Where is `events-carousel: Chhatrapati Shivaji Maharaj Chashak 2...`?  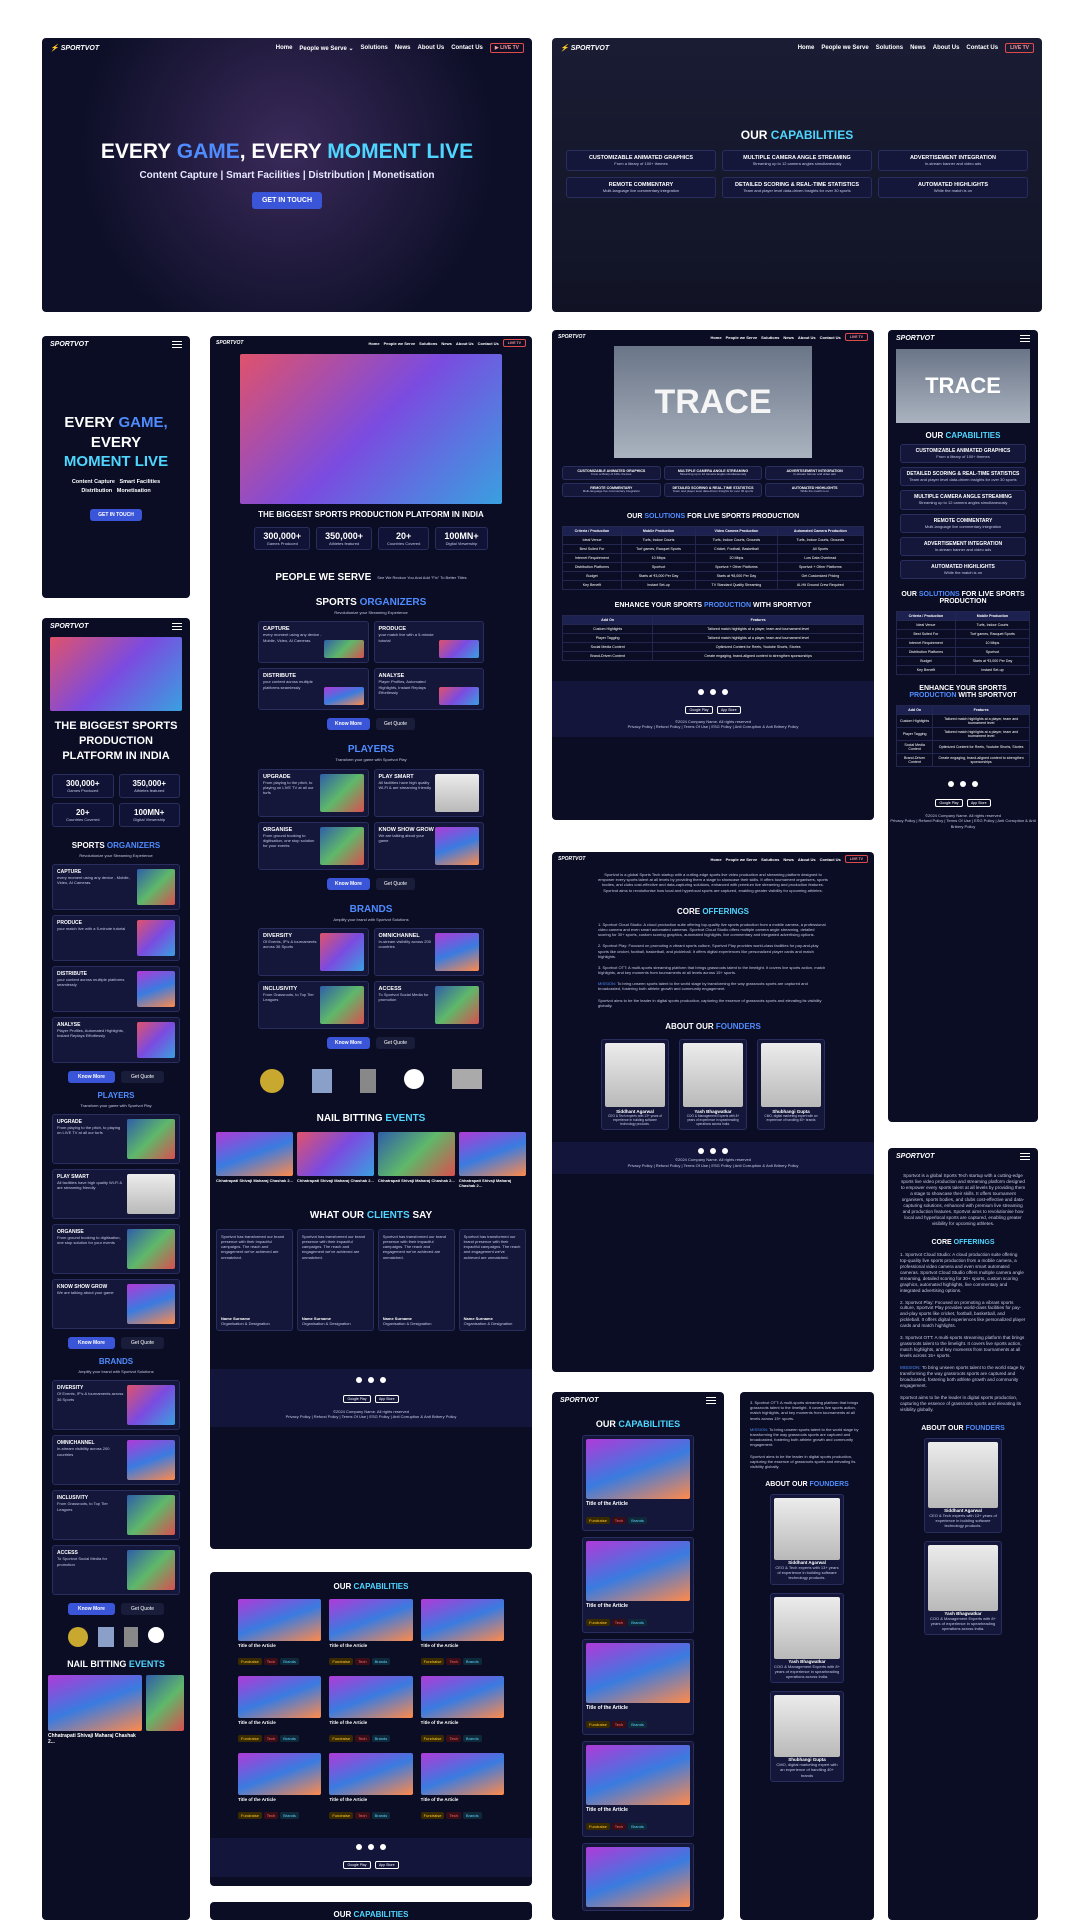
events-carousel: Chhatrapati Shivaji Maharaj Chashak 2... is located at coordinates (116, 1710).